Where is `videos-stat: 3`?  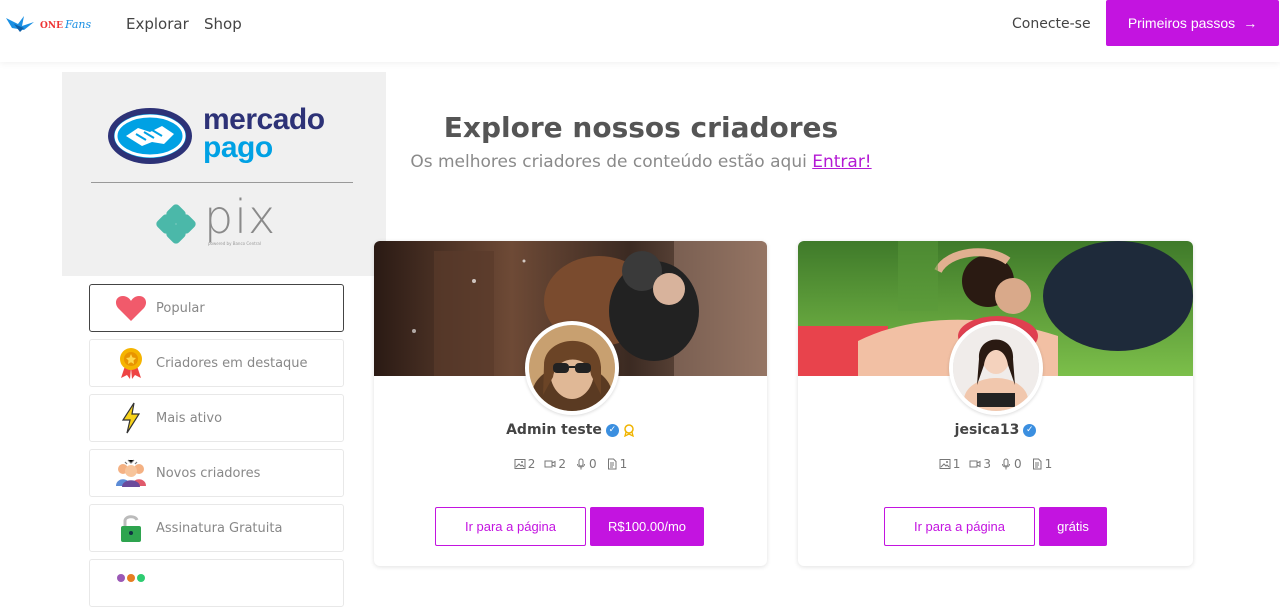 videos-stat: 3 is located at coordinates (980, 464).